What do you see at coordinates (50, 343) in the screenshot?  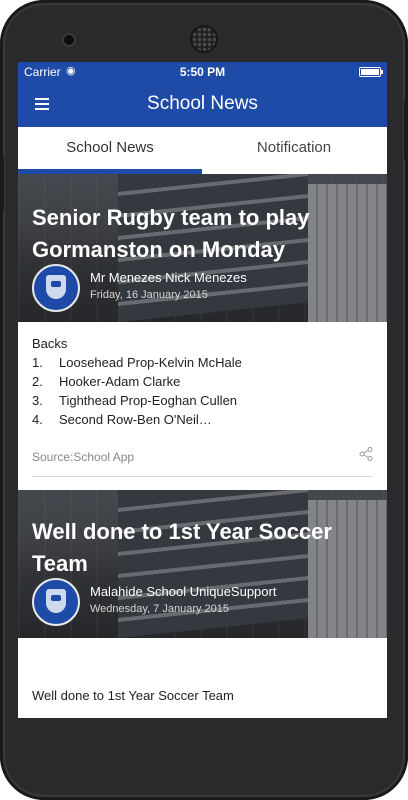 I see `news-body-intro: Backs` at bounding box center [50, 343].